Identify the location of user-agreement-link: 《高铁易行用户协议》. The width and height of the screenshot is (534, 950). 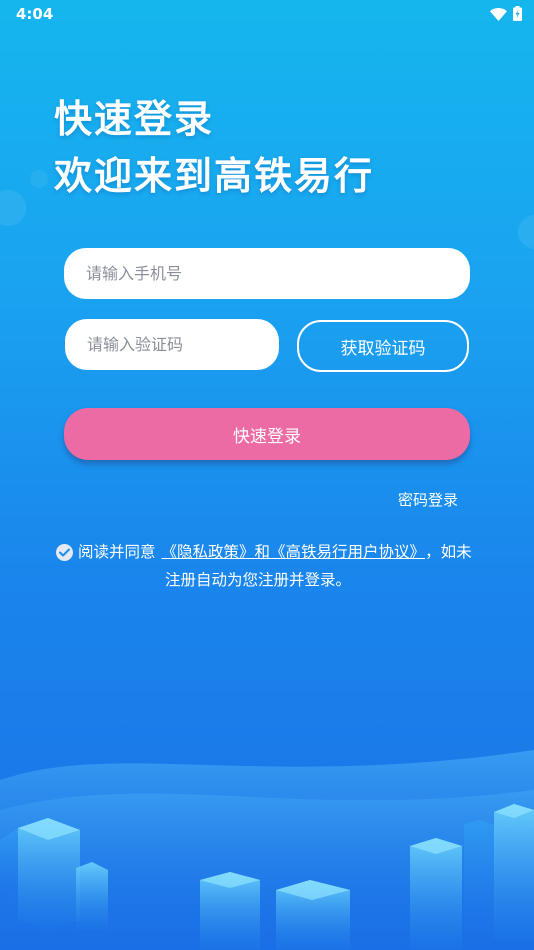
(347, 552).